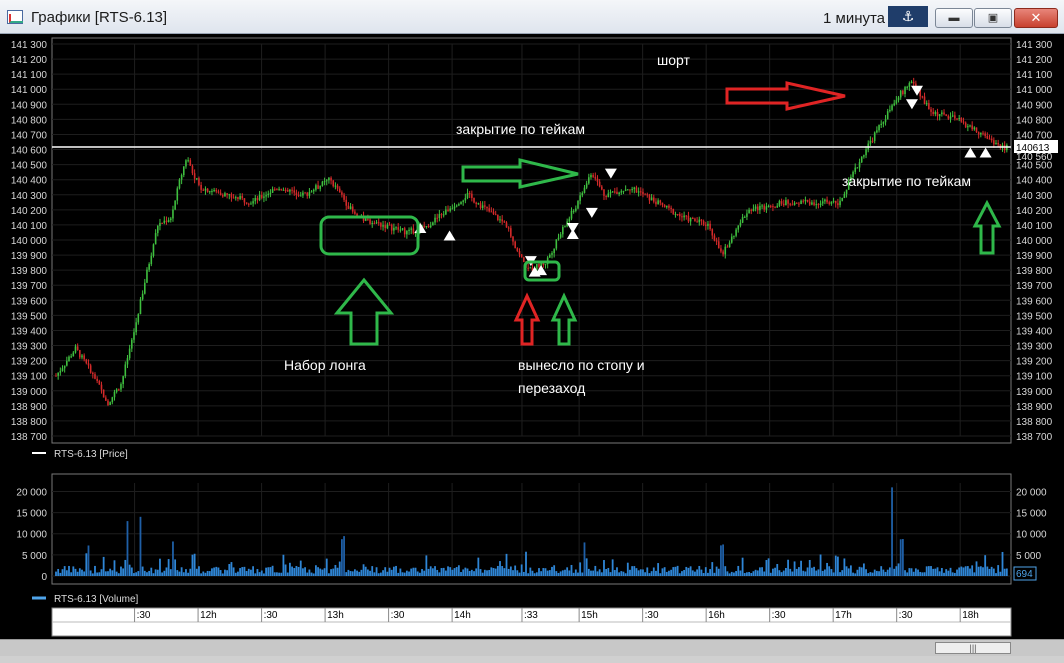 The width and height of the screenshot is (1064, 663). Describe the element at coordinates (31, 535) in the screenshot. I see `volume-tick-label: 10 000` at that location.